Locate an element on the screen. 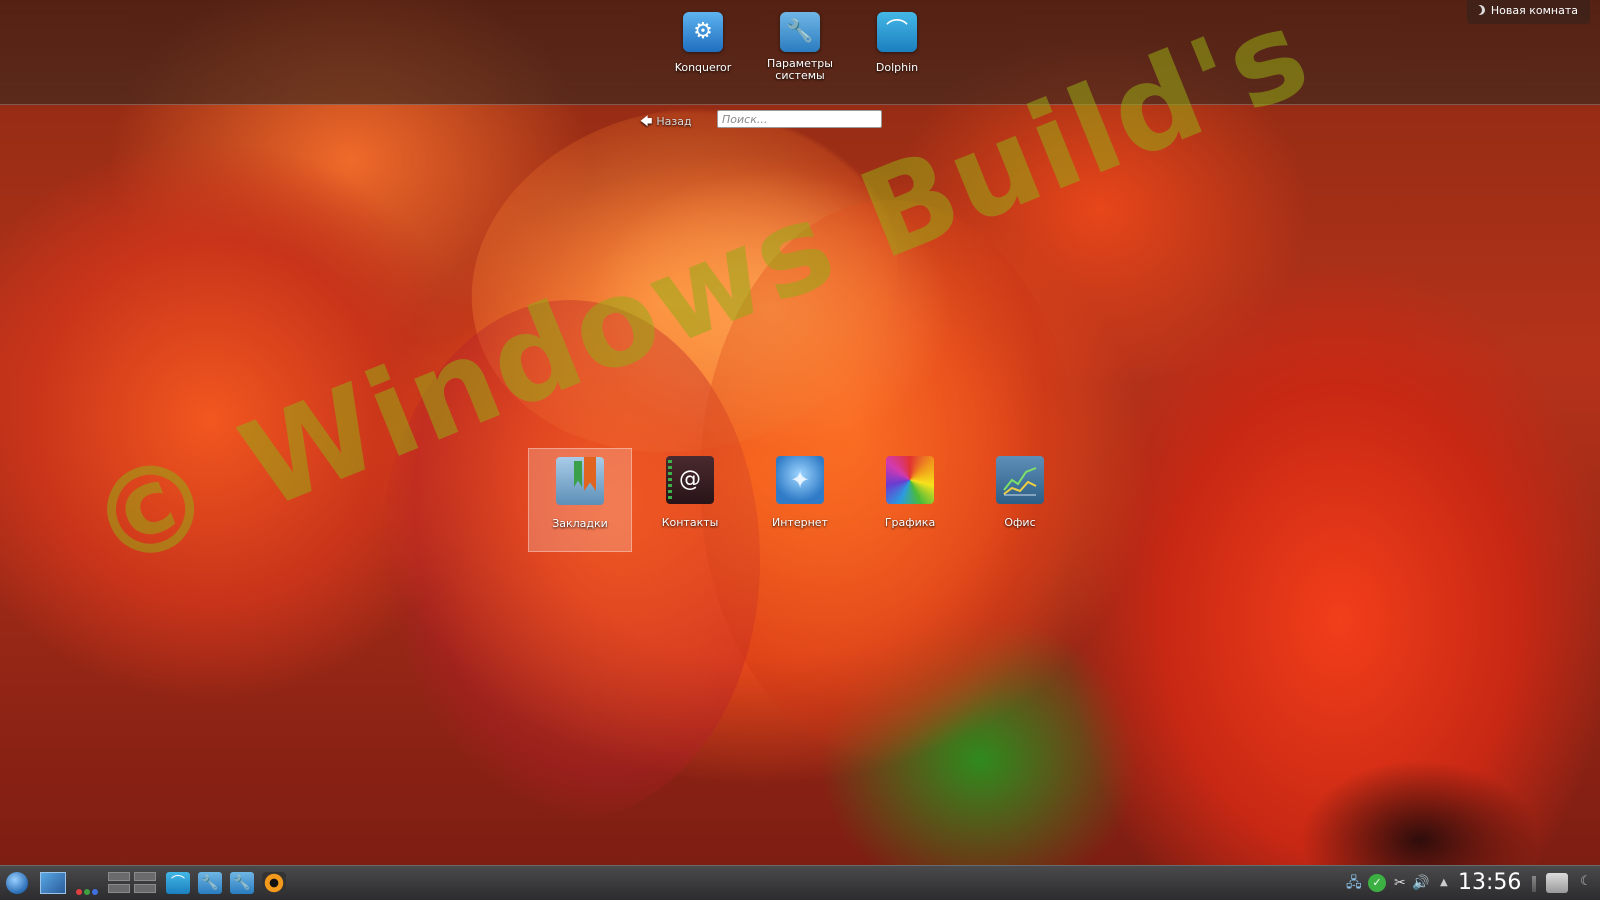 The width and height of the screenshot is (1600, 900). category-contacts: @ Контакты is located at coordinates (690, 500).